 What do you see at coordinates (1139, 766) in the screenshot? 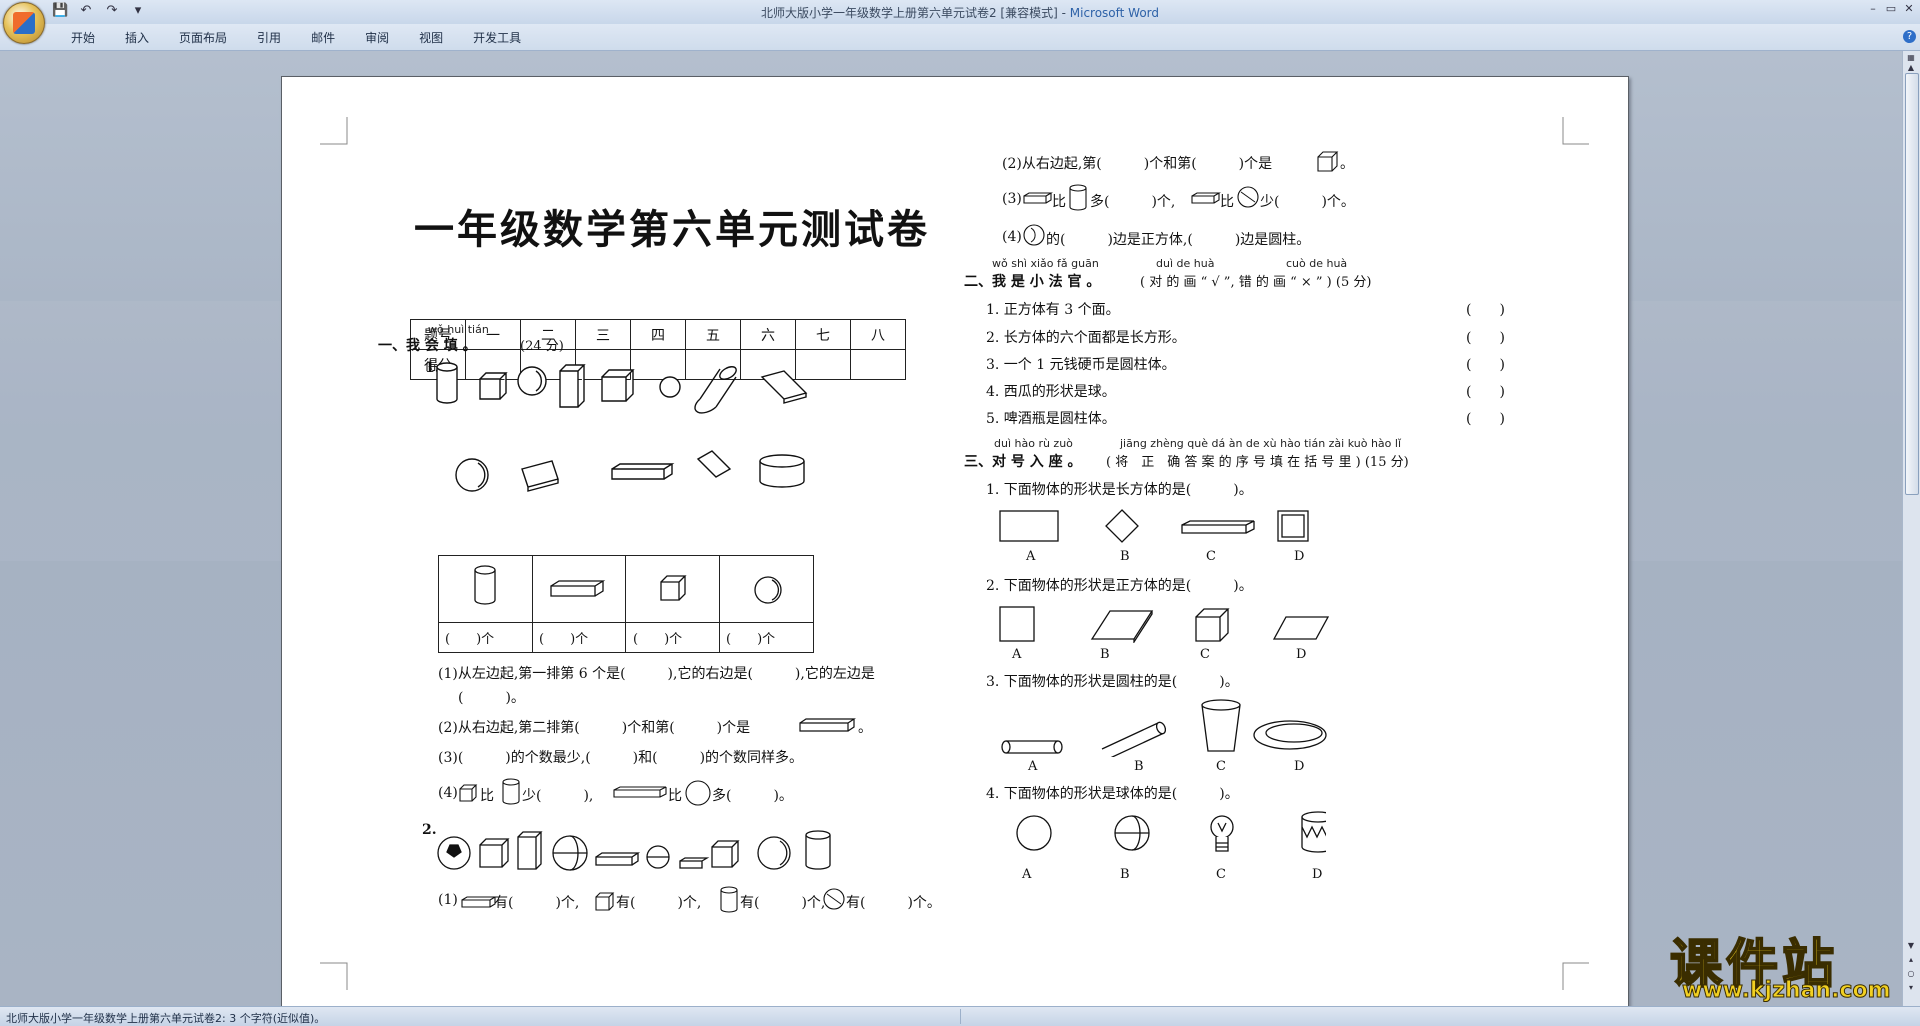
I see `option-label: B` at bounding box center [1139, 766].